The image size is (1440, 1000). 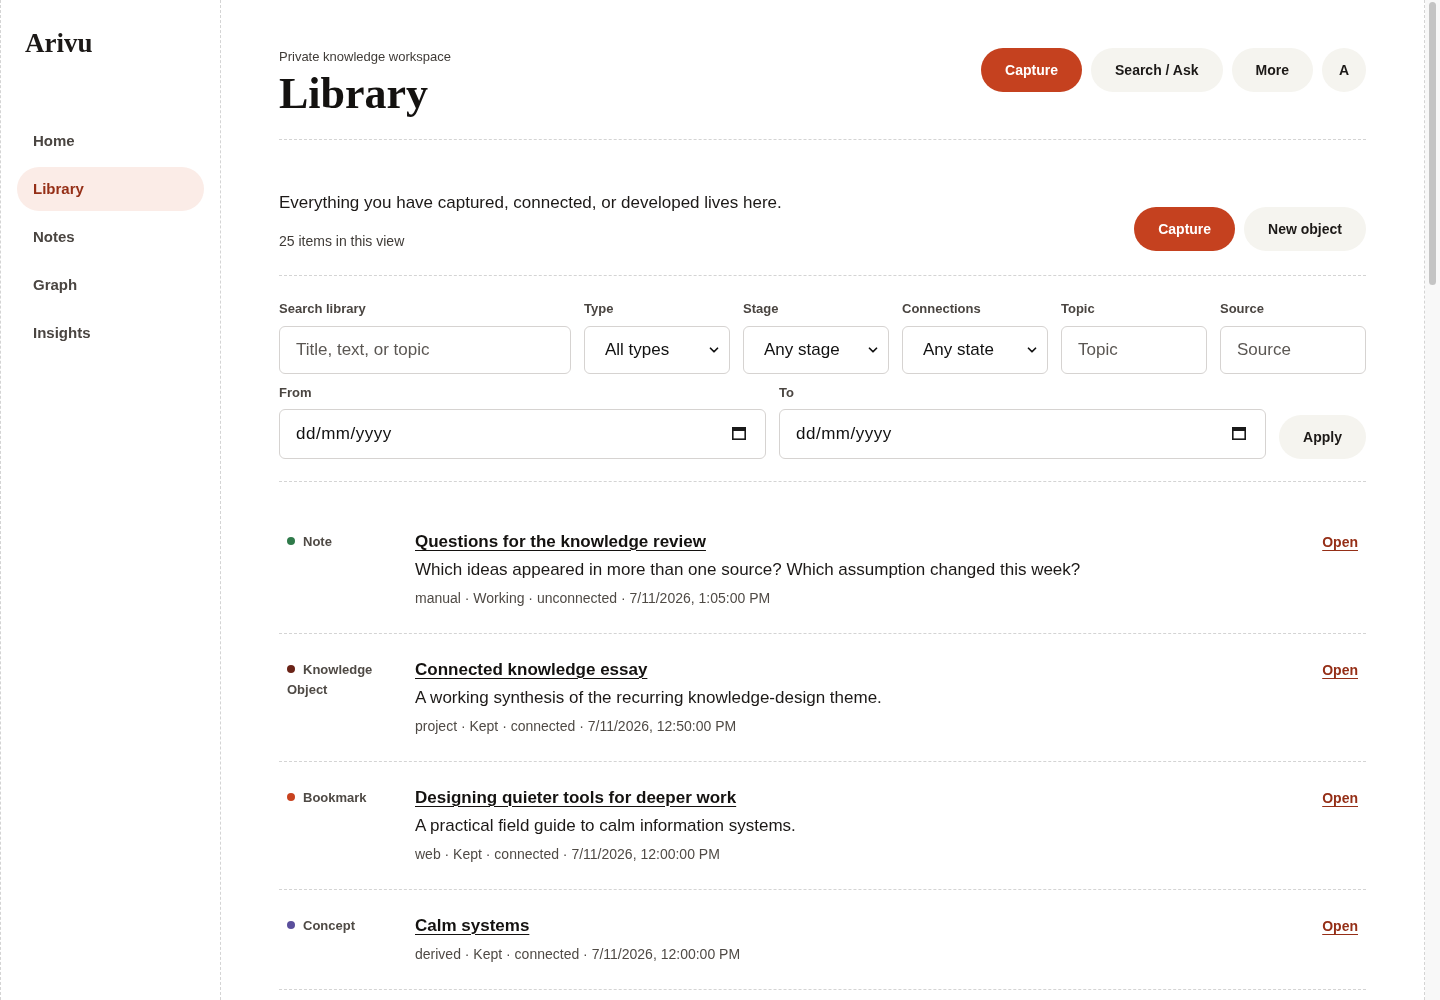 What do you see at coordinates (472, 926) in the screenshot?
I see `item-title-link: Calm systems` at bounding box center [472, 926].